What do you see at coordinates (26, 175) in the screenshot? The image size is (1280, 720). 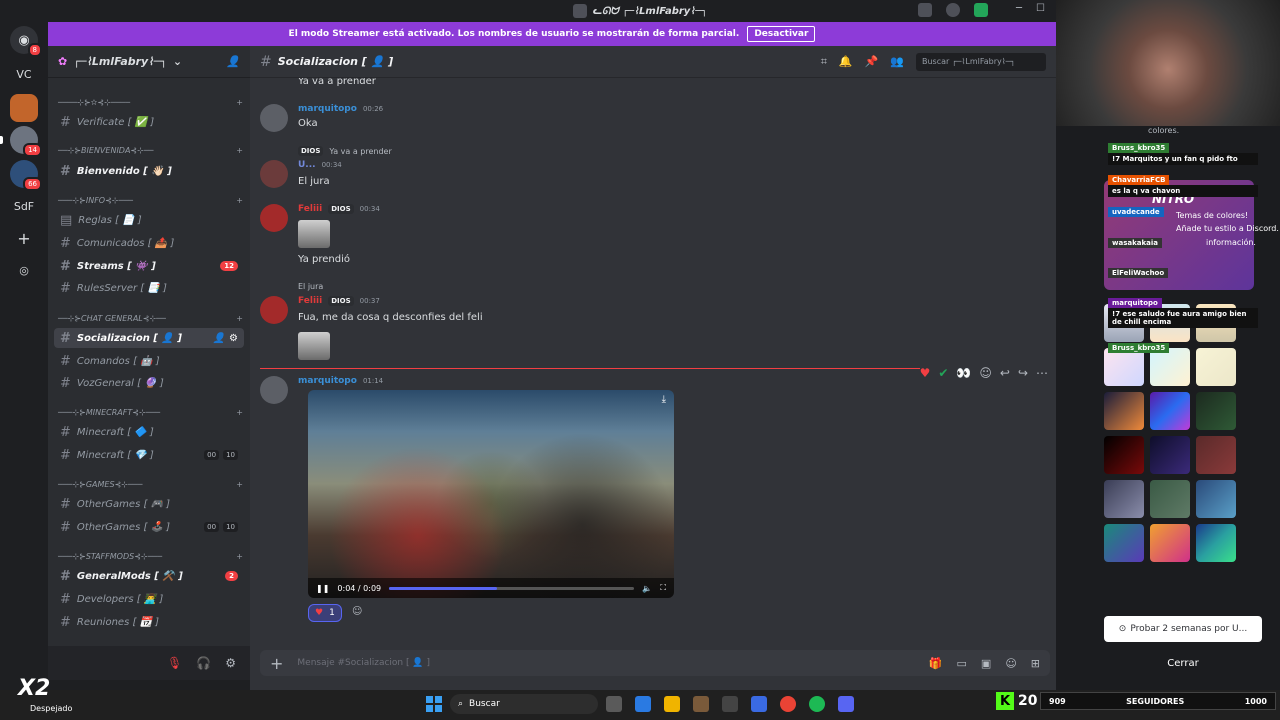 I see `server-icon-4: 66` at bounding box center [26, 175].